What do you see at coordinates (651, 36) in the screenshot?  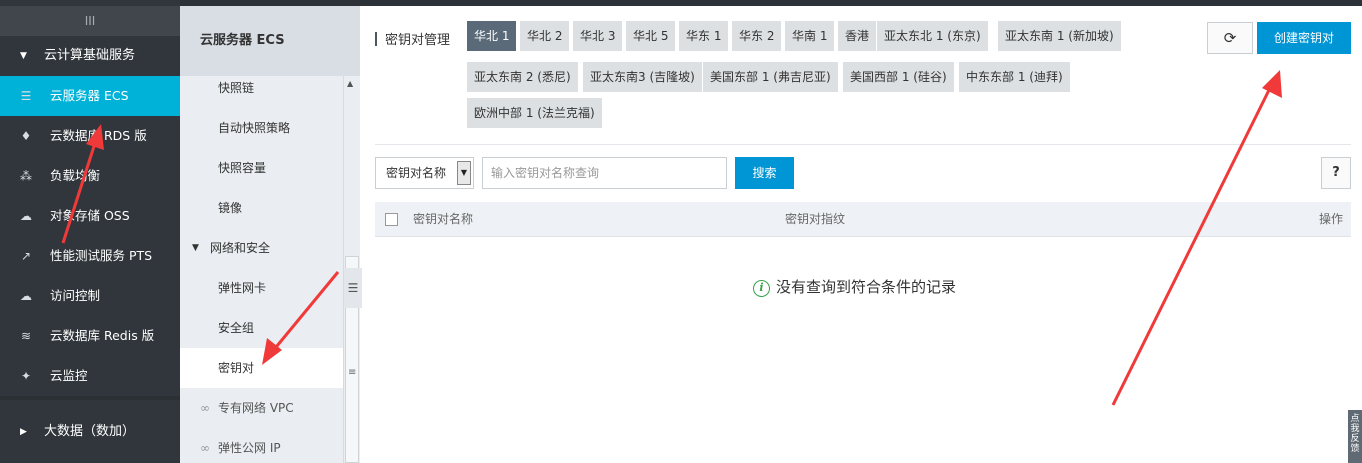 I see `region-tab: 华北 5` at bounding box center [651, 36].